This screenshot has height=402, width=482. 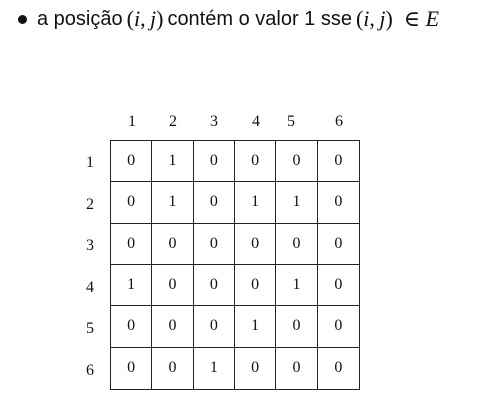 I want to click on column-header: 5, so click(x=291, y=121).